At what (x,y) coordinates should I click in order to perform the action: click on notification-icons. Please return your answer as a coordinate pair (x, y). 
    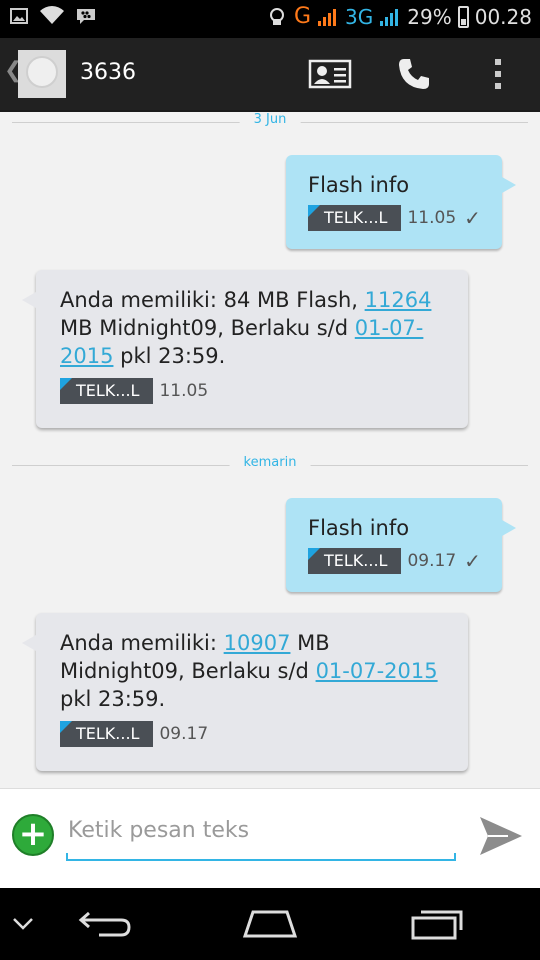
    Looking at the image, I should click on (53, 16).